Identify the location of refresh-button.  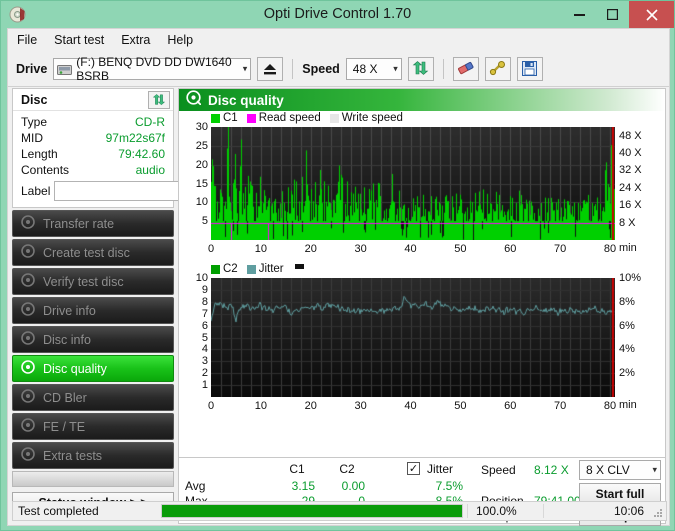
(420, 68).